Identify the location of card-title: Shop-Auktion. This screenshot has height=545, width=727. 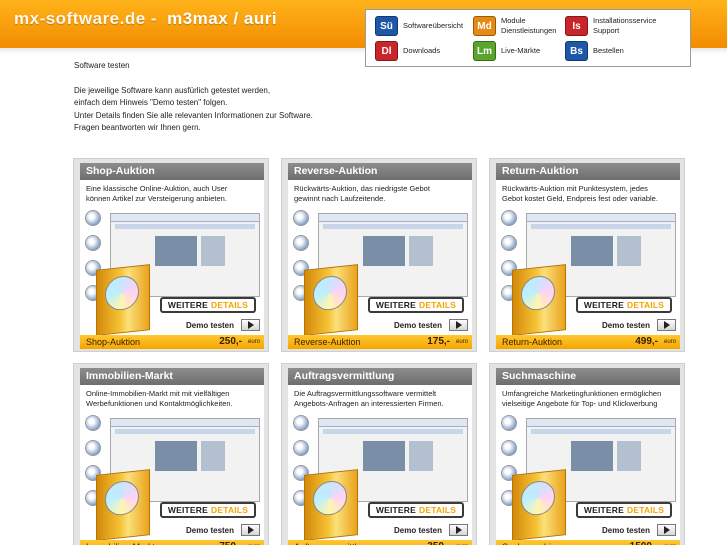
(172, 171).